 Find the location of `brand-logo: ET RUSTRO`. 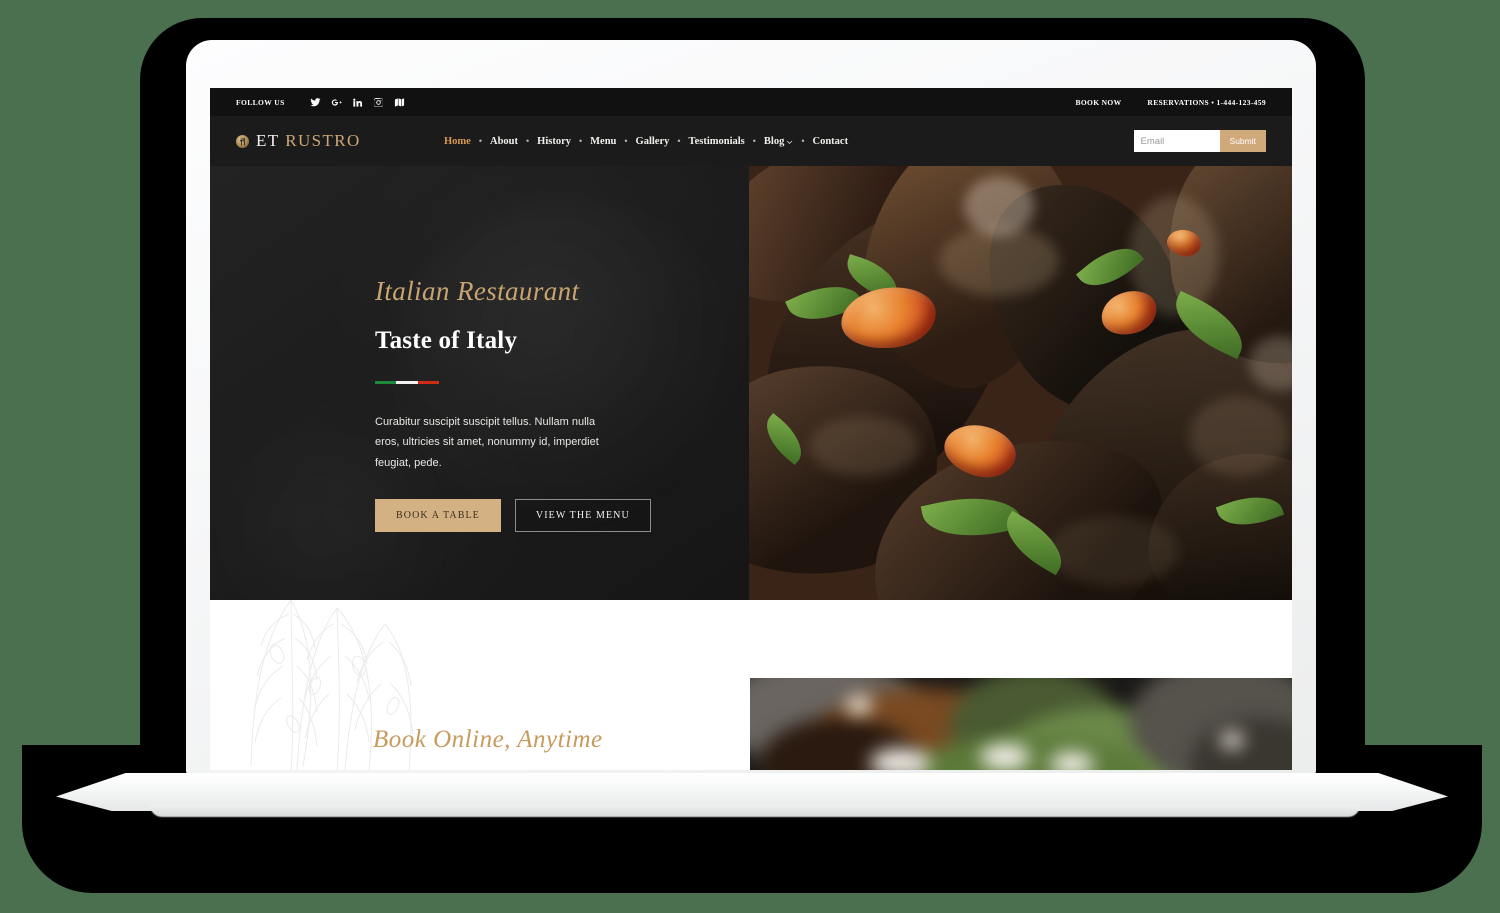

brand-logo: ET RUSTRO is located at coordinates (336, 141).